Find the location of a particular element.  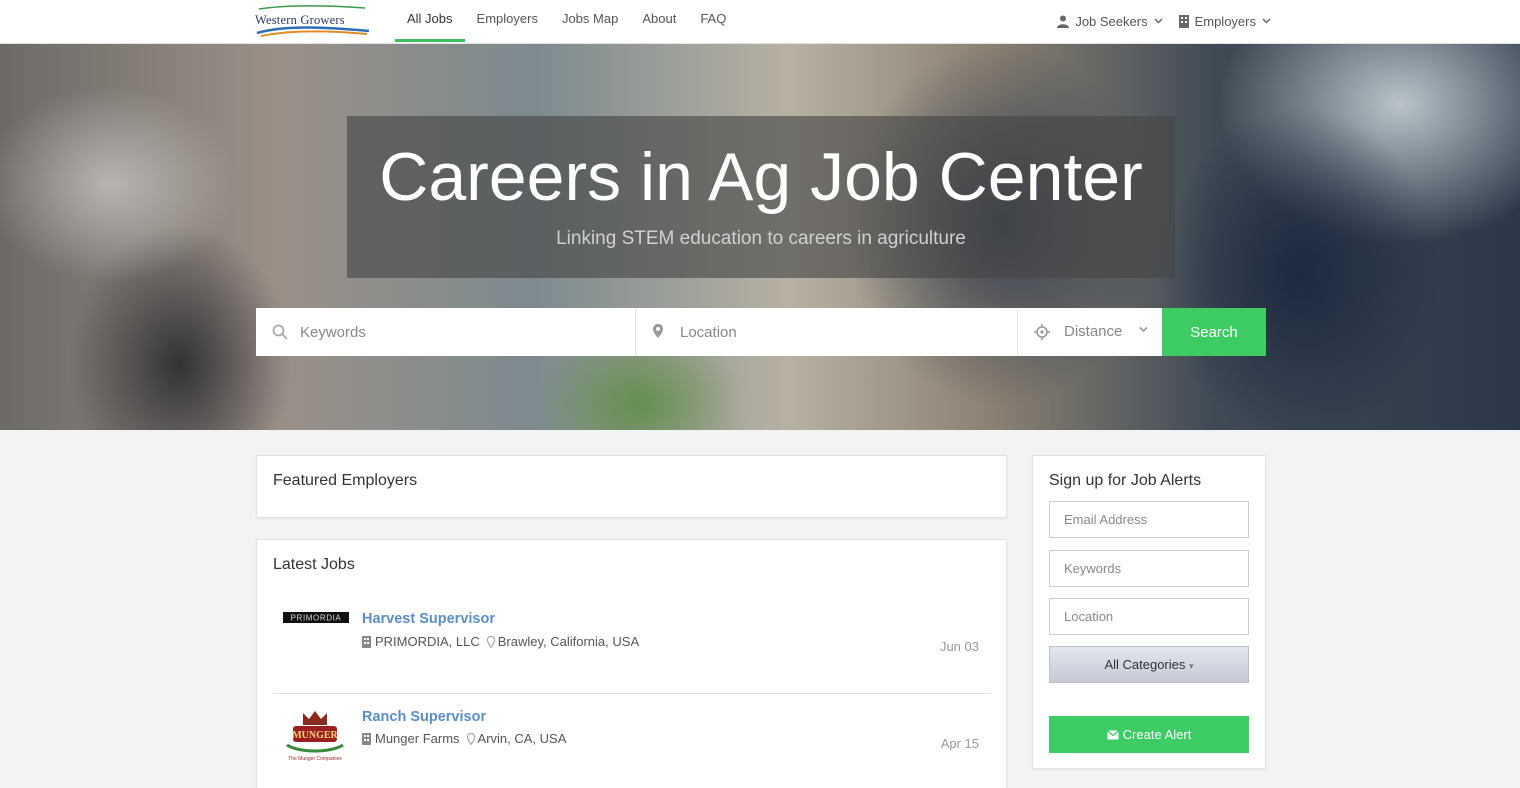

primordia-logo-text: PRIMORDIA is located at coordinates (316, 618).